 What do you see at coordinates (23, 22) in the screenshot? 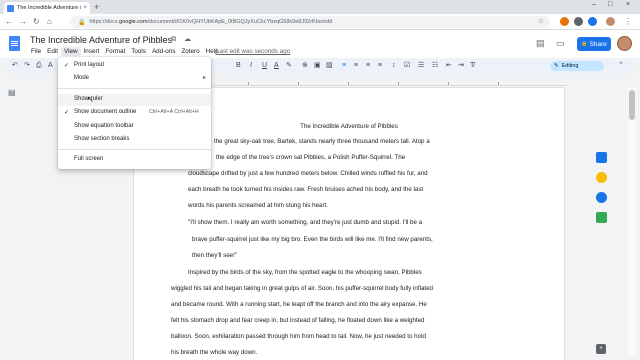
I see `forward-button: →` at bounding box center [23, 22].